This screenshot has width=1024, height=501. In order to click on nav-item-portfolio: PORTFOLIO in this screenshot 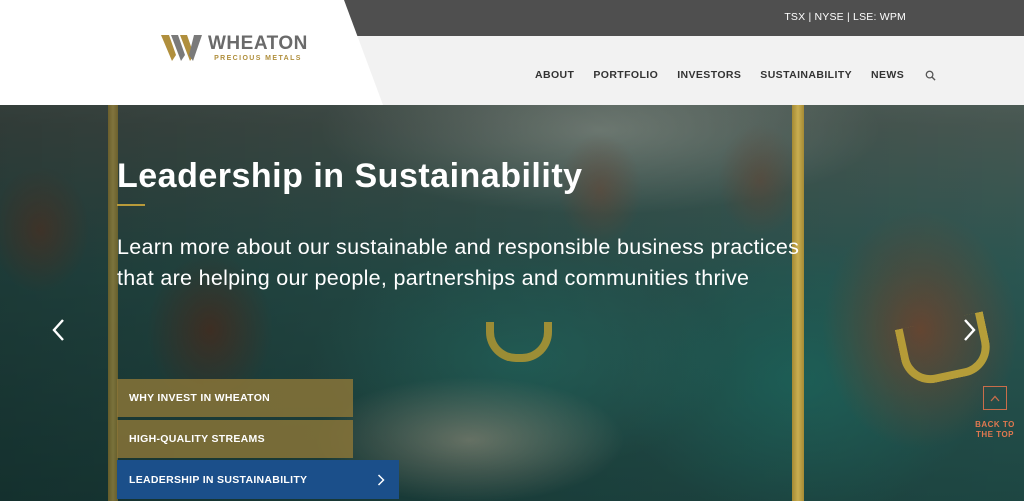, I will do `click(625, 75)`.